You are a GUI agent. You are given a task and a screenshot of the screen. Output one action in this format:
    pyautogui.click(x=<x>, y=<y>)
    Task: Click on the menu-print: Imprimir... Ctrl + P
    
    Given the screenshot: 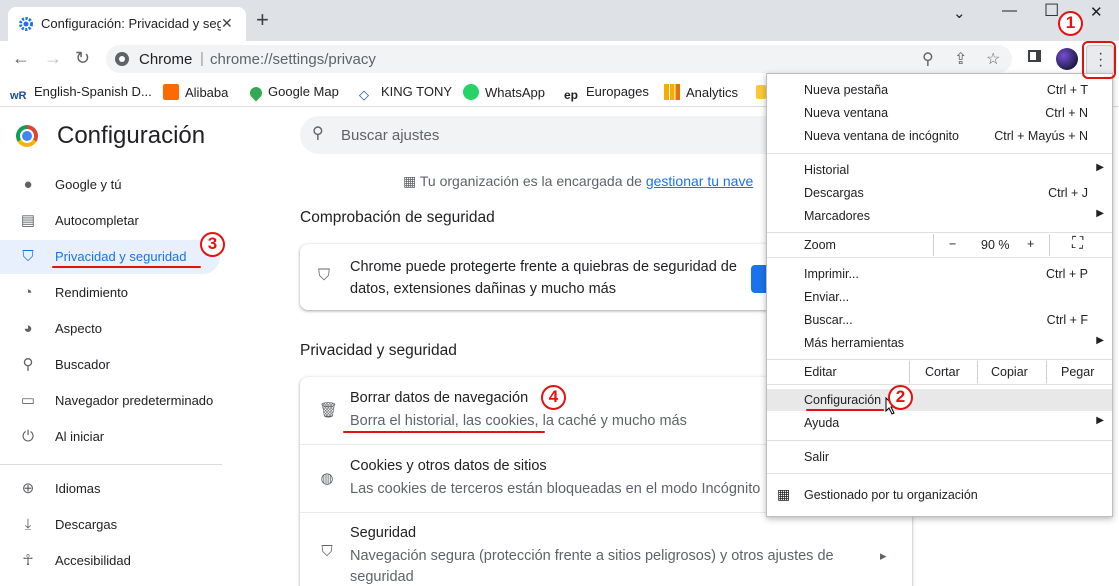 What is the action you would take?
    pyautogui.click(x=939, y=274)
    